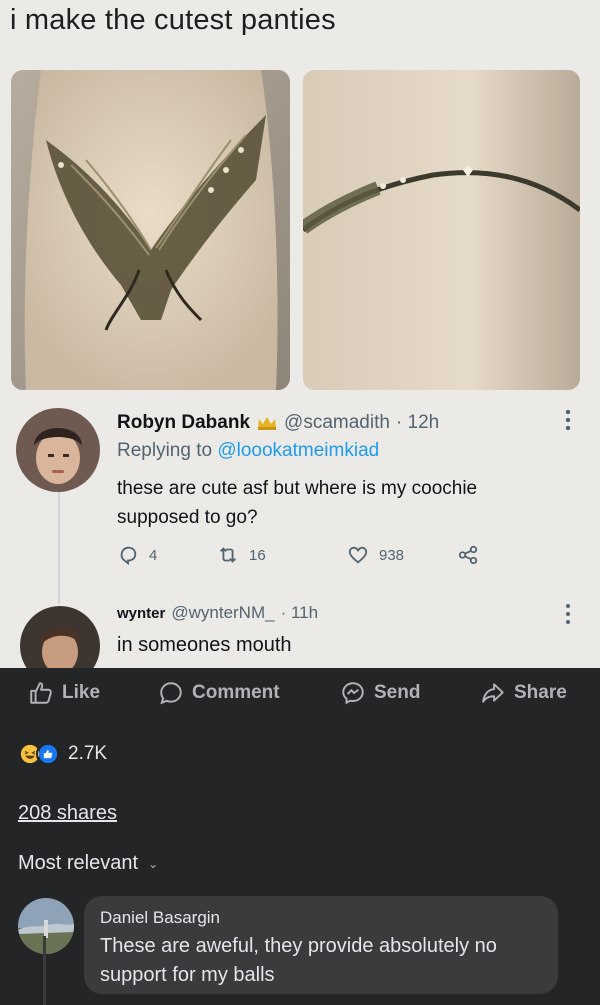  Describe the element at coordinates (48, 754) in the screenshot. I see `like-reaction-icon` at that location.